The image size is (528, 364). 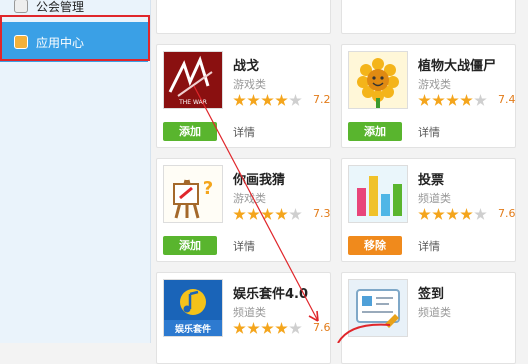 I want to click on app-name: 签到, so click(x=431, y=294).